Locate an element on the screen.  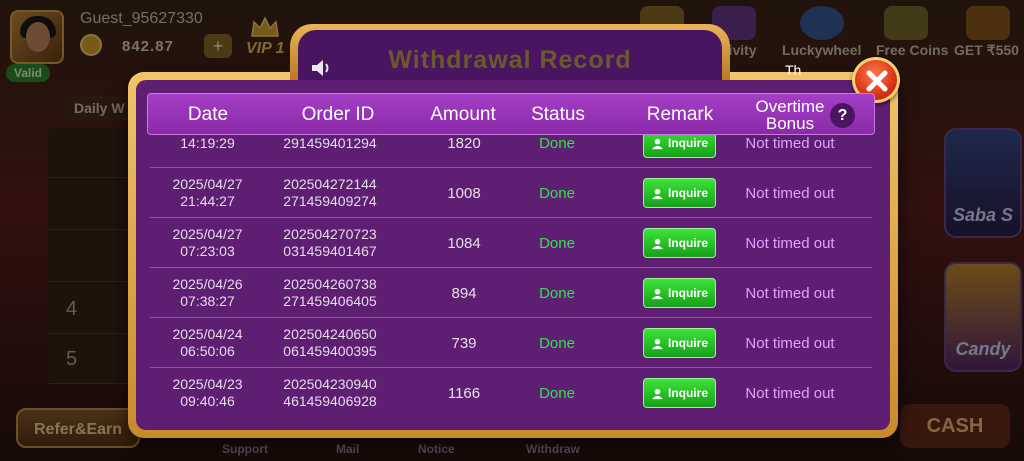
help-icon: ? is located at coordinates (842, 115).